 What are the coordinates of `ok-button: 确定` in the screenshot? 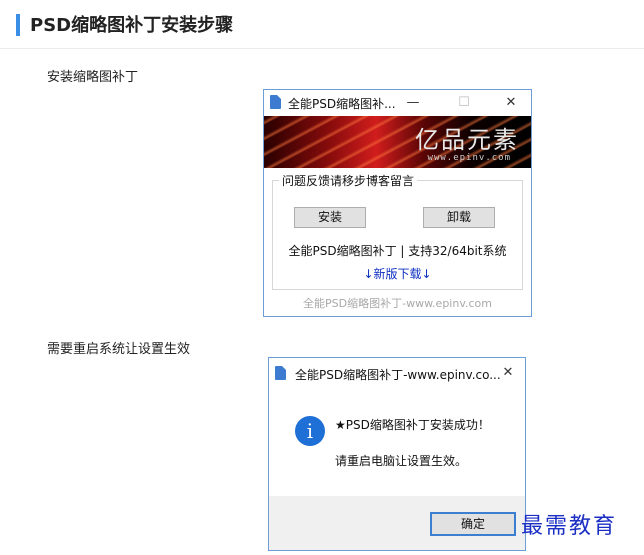 It's located at (473, 524).